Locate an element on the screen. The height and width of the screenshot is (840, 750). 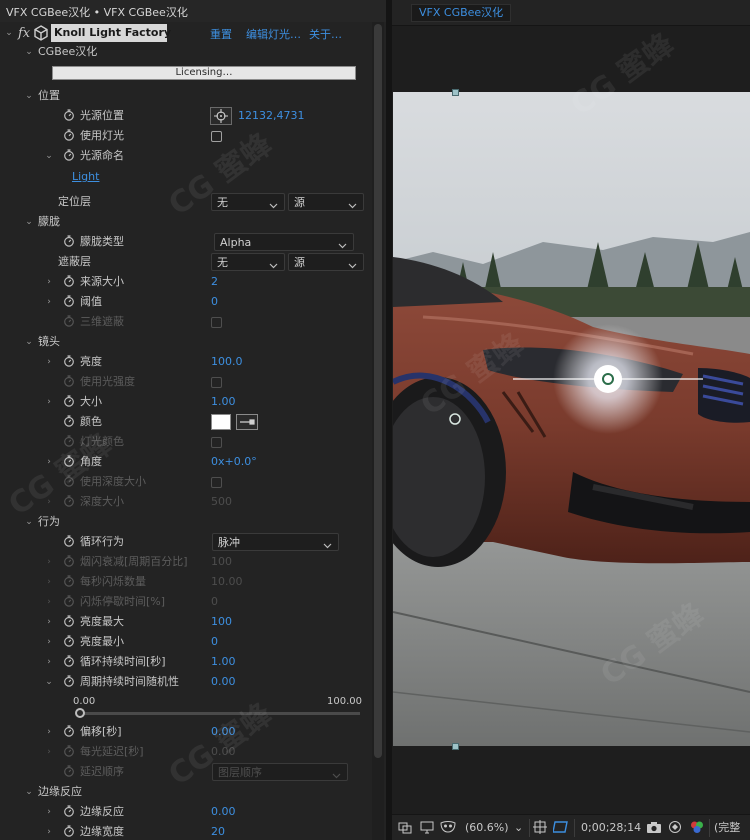
light-name-field: Light is located at coordinates (85, 176).